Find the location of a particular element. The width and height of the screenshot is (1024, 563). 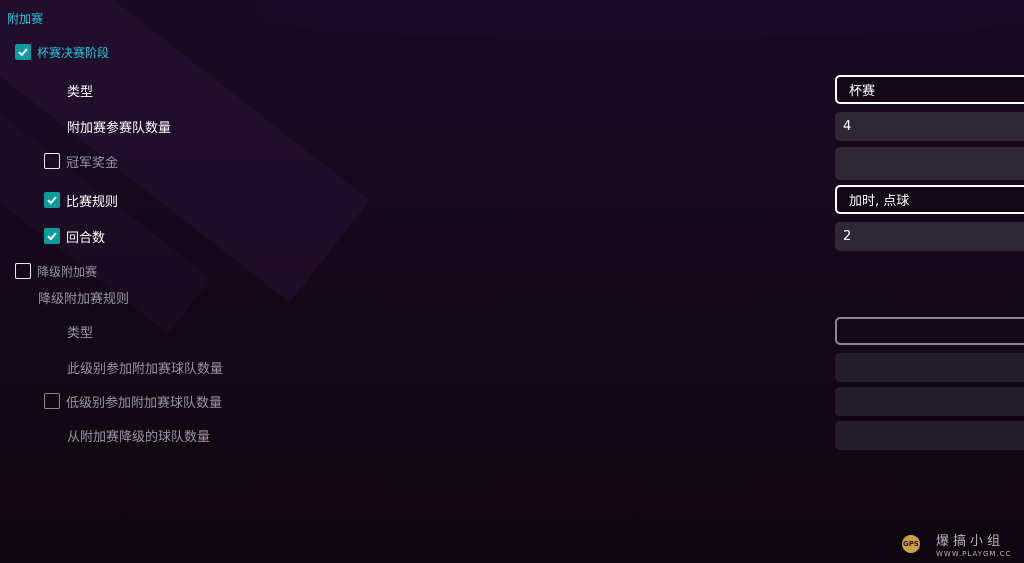

match-rules-select: 加时, 点球 is located at coordinates (929, 199).